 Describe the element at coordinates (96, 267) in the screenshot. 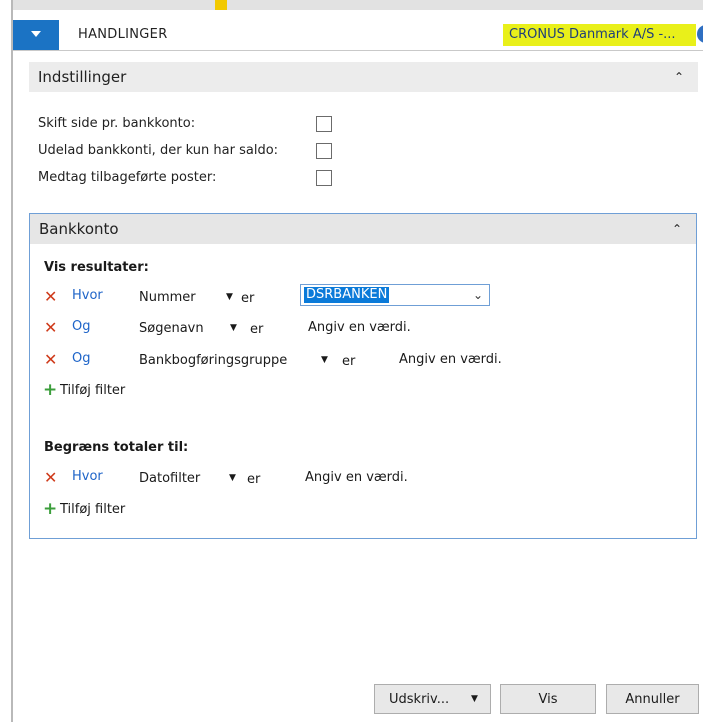

I see `results-heading: Vis resultater:` at that location.